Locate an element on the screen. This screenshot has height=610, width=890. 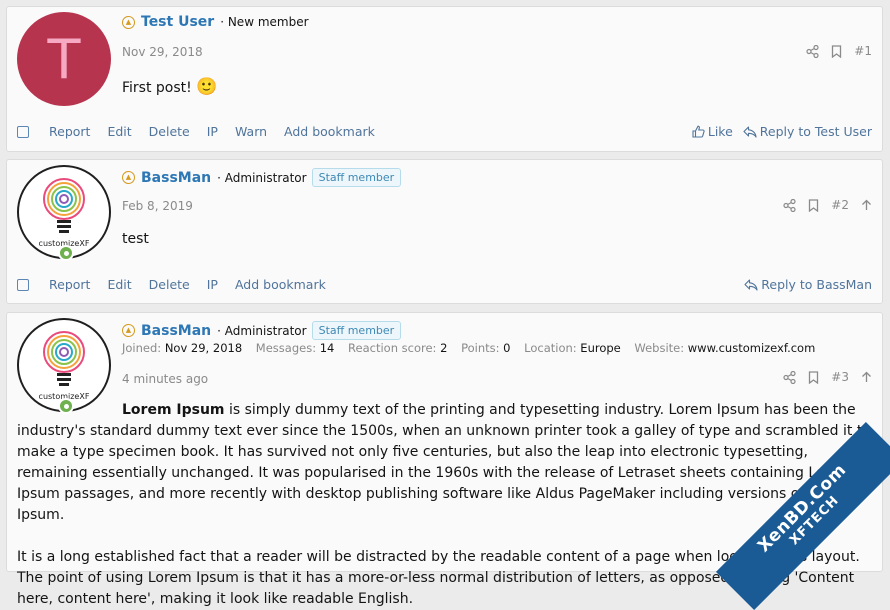
stat-reaction: Reaction score: 2 is located at coordinates (397, 348).